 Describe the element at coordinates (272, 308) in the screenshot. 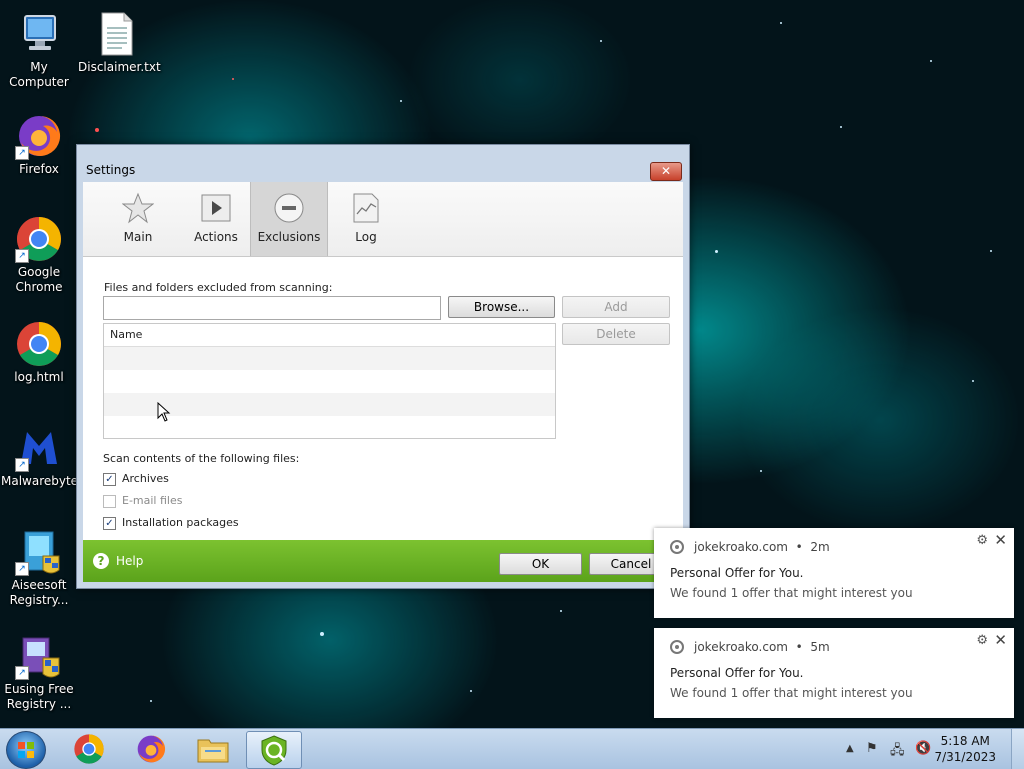

I see `exclusion-path-input` at that location.